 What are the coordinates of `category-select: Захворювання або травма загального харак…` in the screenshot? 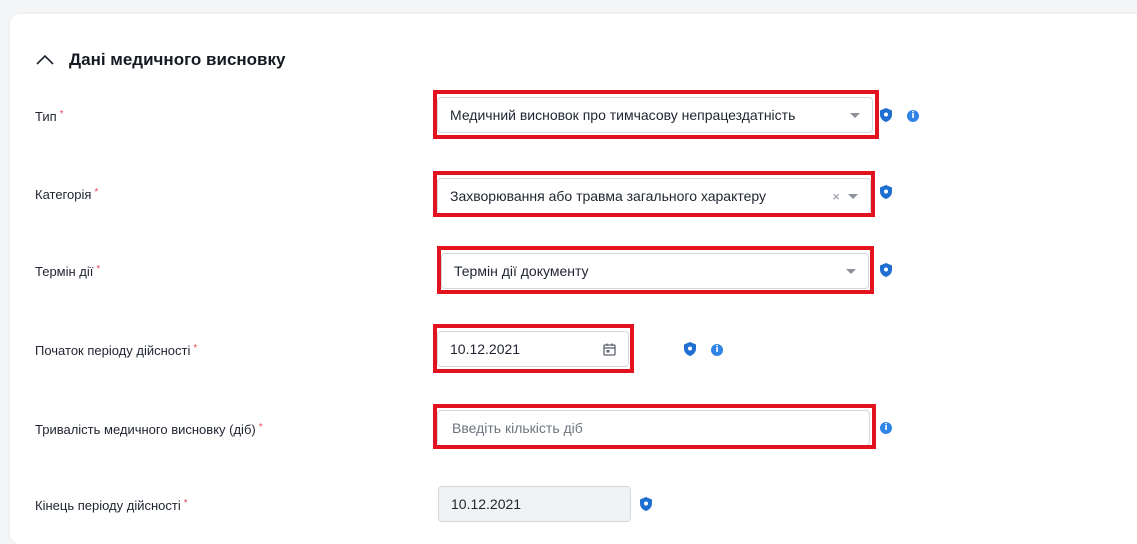 It's located at (654, 196).